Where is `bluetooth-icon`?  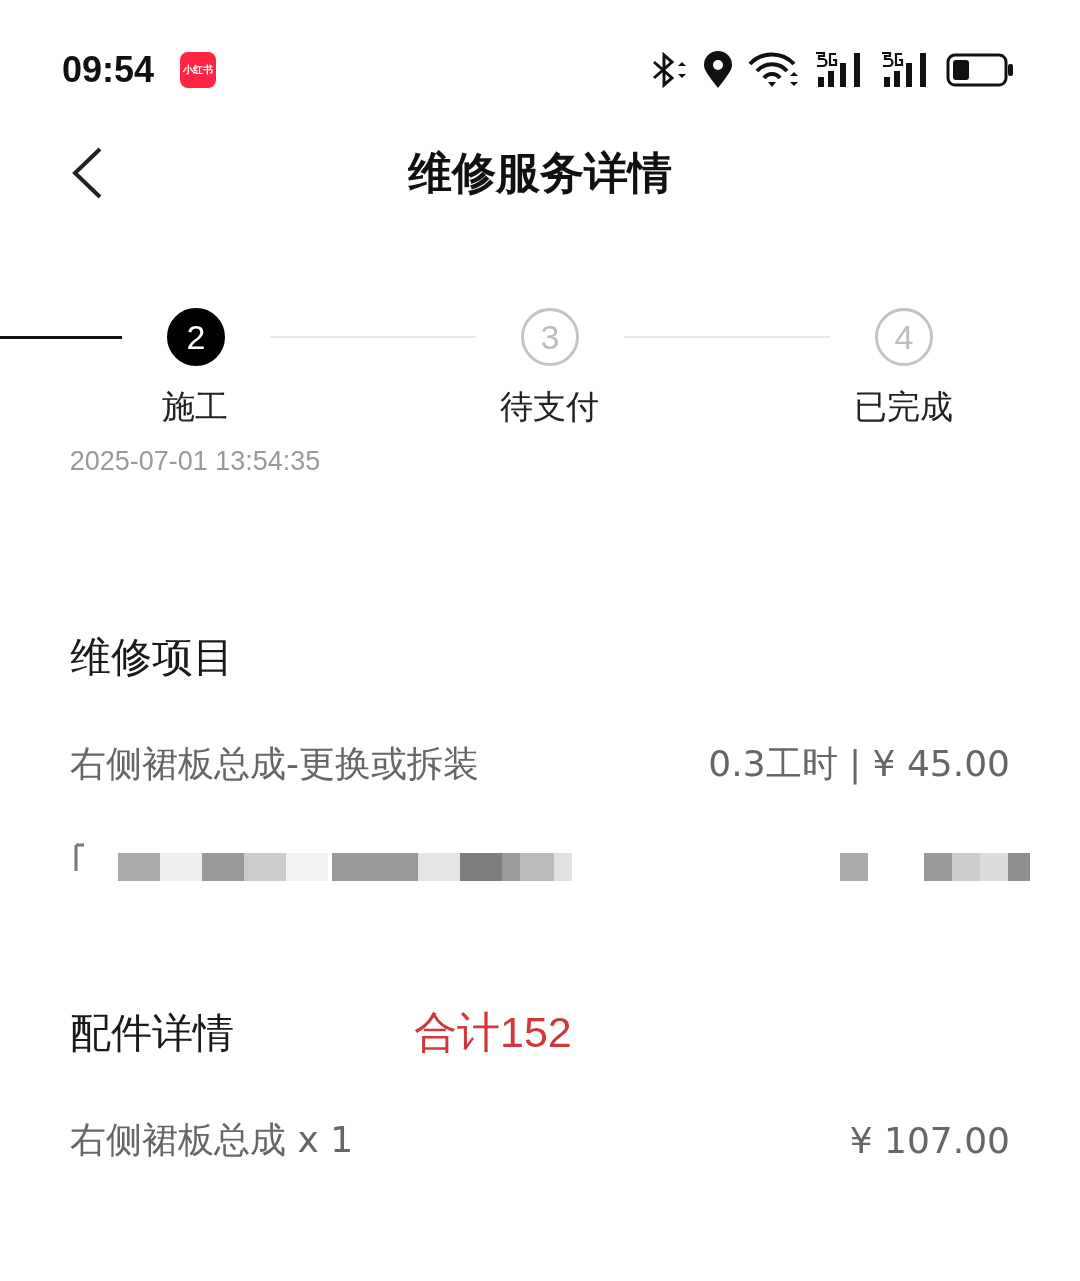 bluetooth-icon is located at coordinates (669, 70).